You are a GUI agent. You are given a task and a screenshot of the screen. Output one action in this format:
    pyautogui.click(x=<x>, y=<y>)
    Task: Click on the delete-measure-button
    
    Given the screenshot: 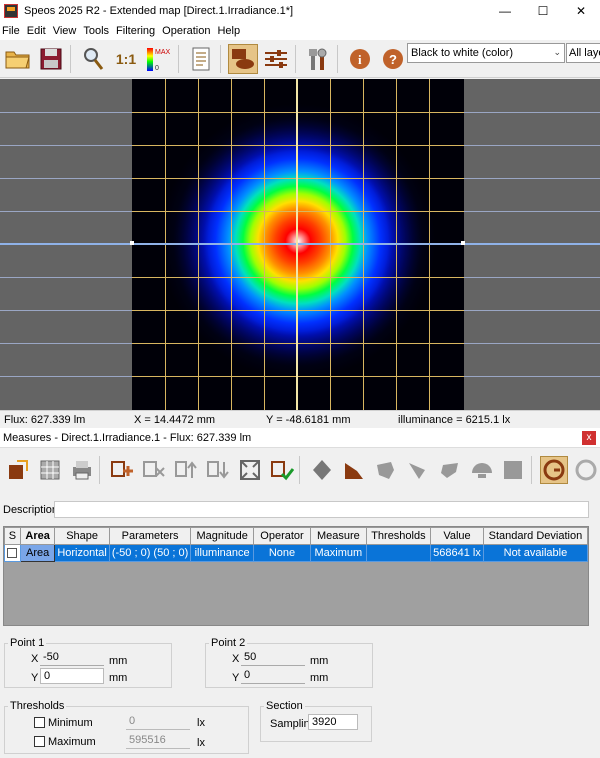 What is the action you would take?
    pyautogui.click(x=154, y=470)
    